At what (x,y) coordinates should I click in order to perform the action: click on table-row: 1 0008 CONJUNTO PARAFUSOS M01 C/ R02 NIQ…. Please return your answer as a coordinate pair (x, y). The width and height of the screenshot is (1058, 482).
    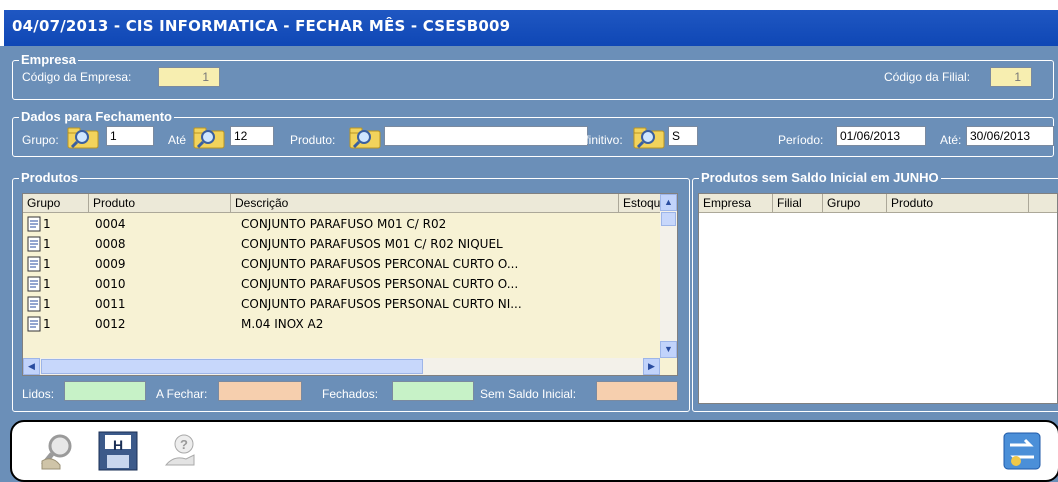
    Looking at the image, I should click on (350, 244).